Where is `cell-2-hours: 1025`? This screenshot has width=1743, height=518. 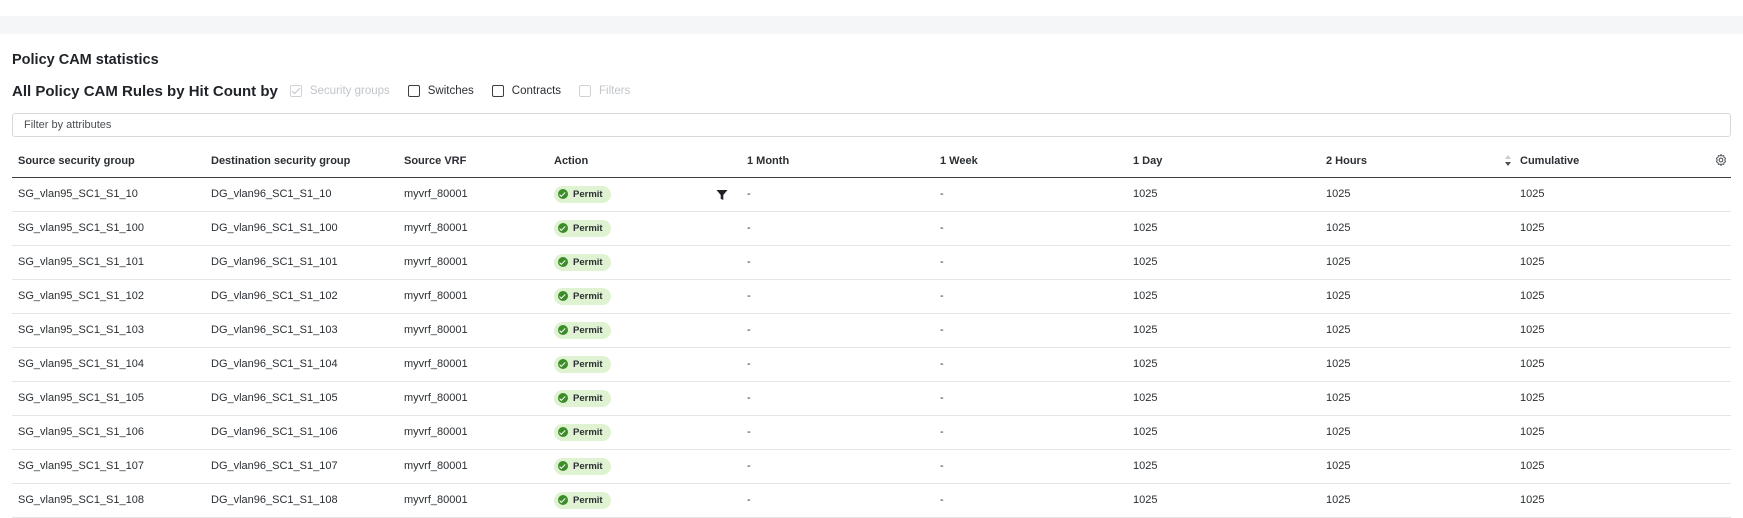 cell-2-hours: 1025 is located at coordinates (1338, 296).